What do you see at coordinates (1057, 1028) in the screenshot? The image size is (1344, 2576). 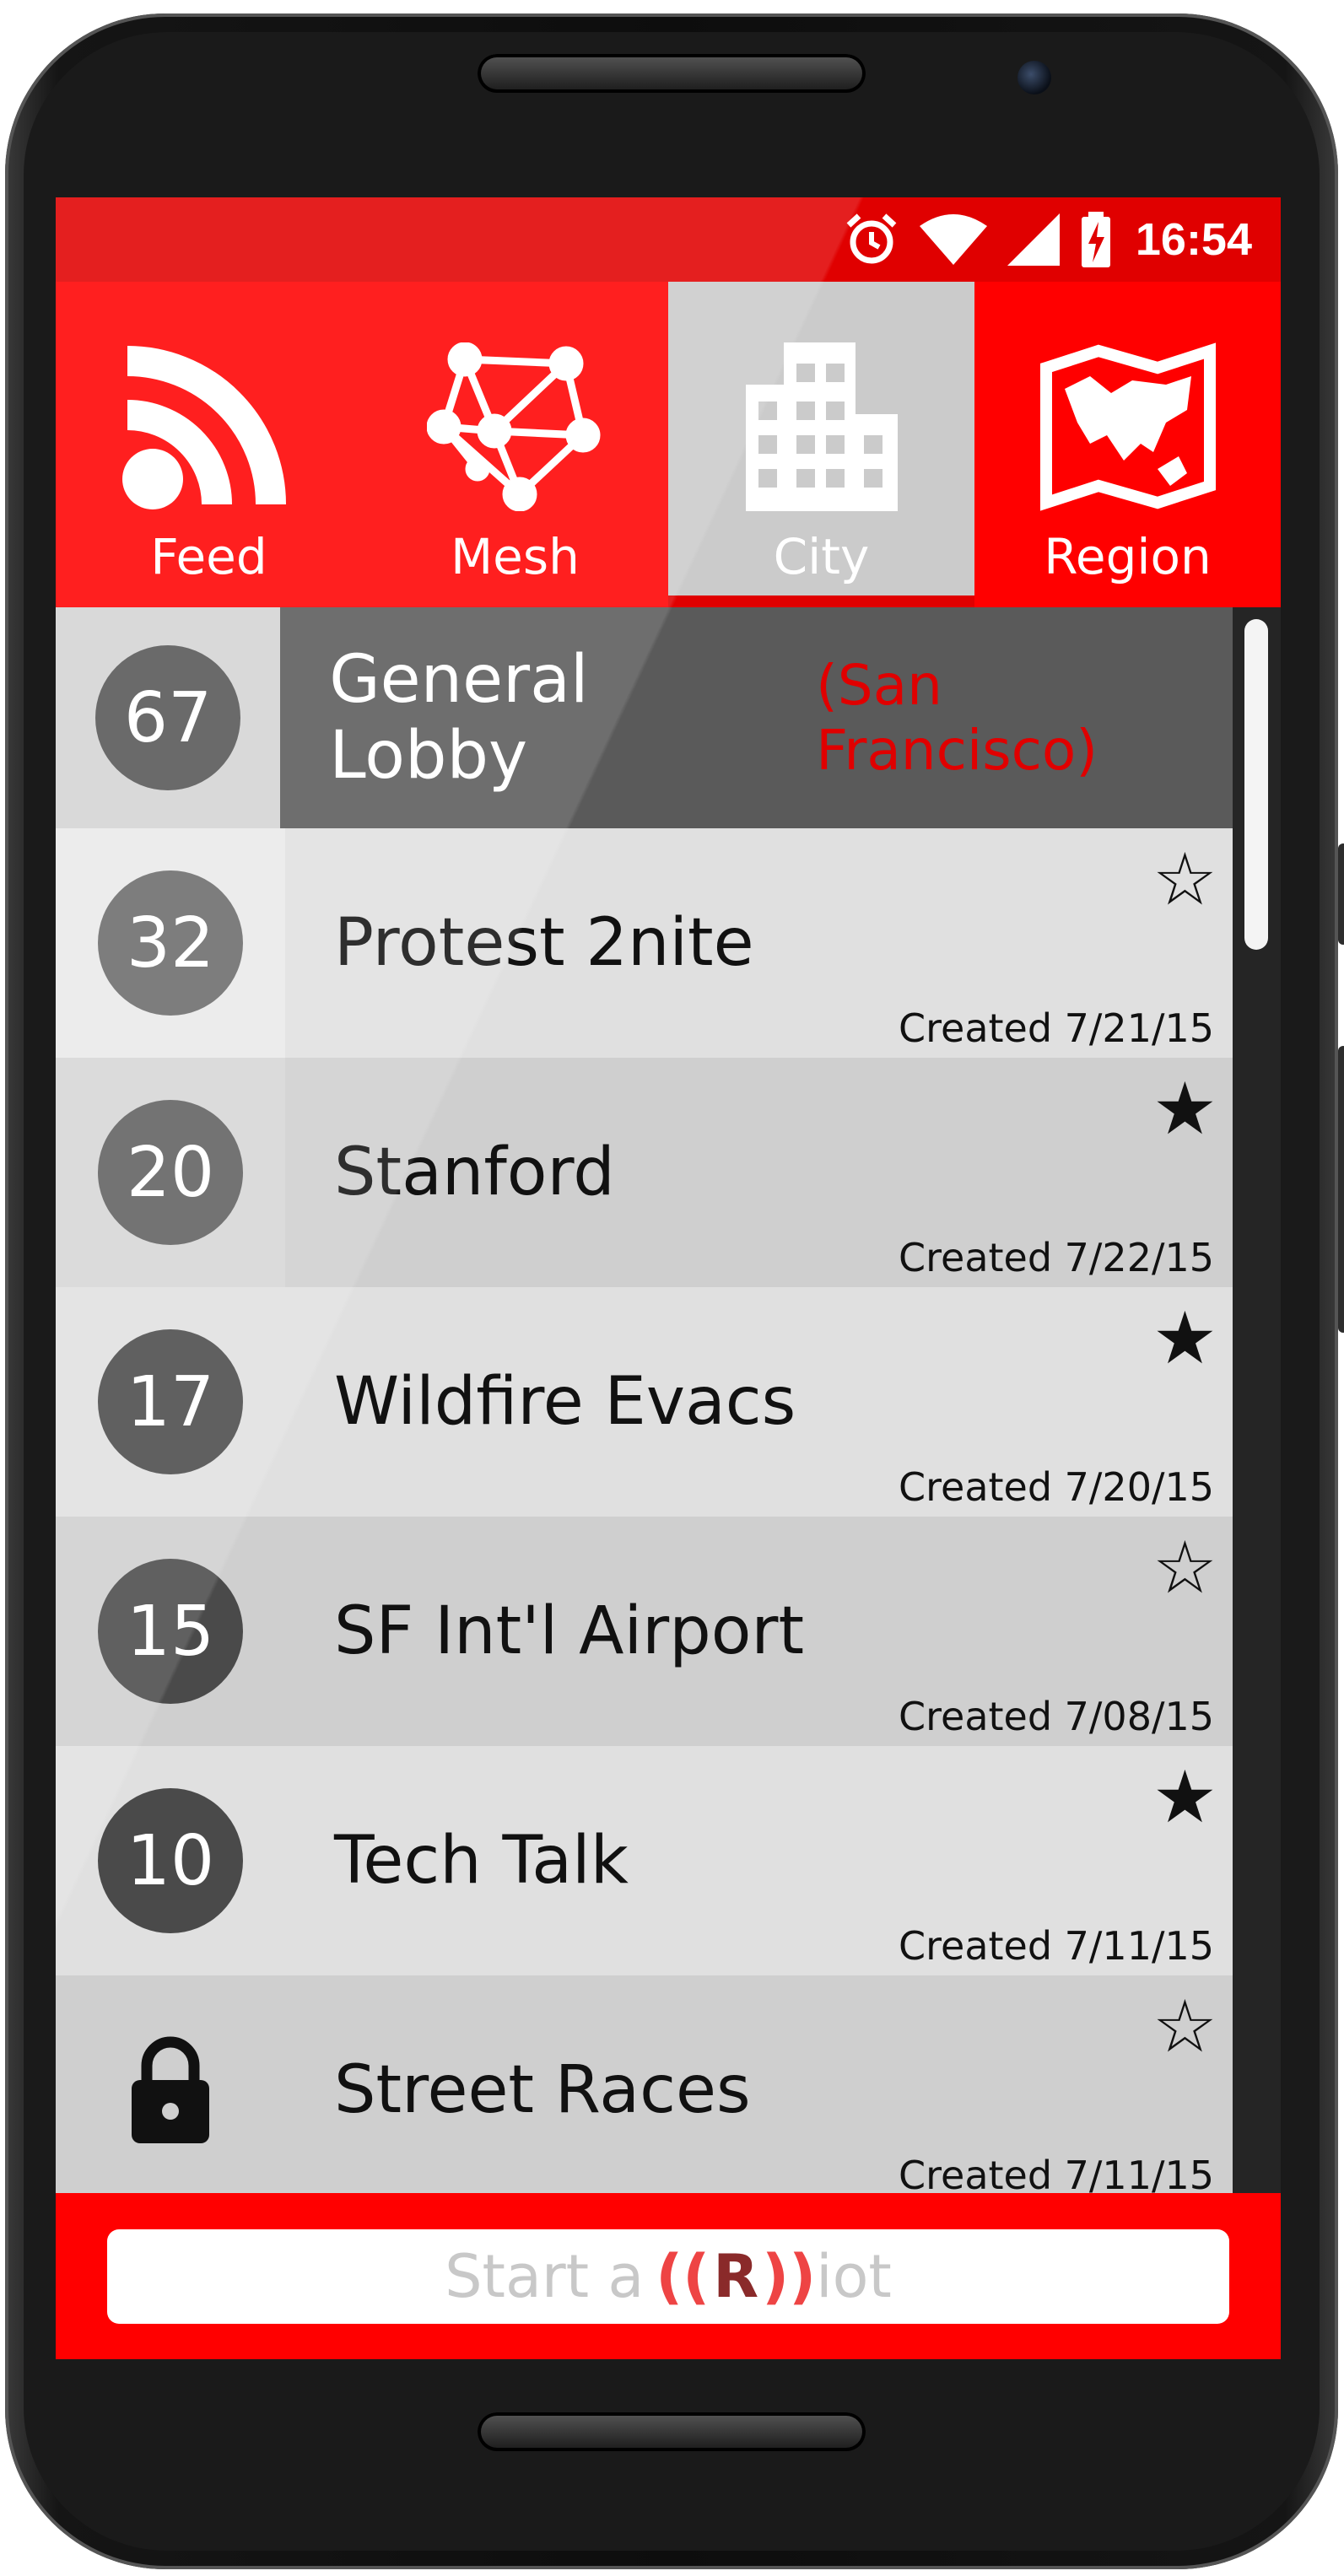 I see `created-date: Created 7/21/15` at bounding box center [1057, 1028].